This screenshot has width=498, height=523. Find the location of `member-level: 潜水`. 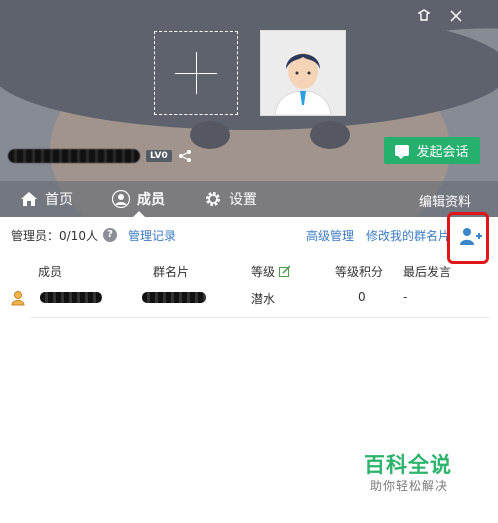

member-level: 潜水 is located at coordinates (263, 299).